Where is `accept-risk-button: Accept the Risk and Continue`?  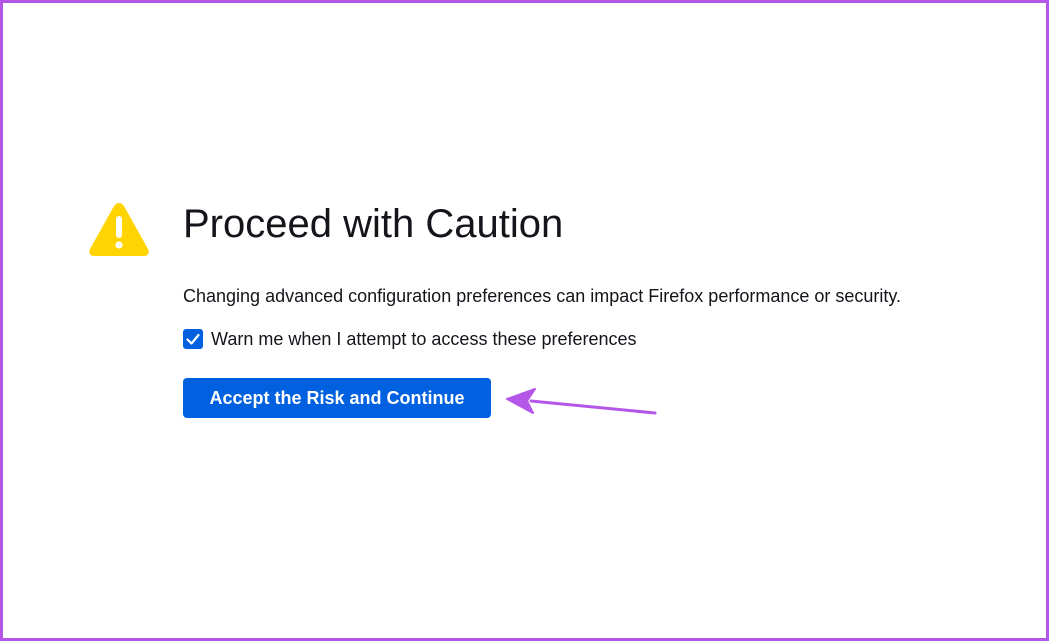 accept-risk-button: Accept the Risk and Continue is located at coordinates (337, 398).